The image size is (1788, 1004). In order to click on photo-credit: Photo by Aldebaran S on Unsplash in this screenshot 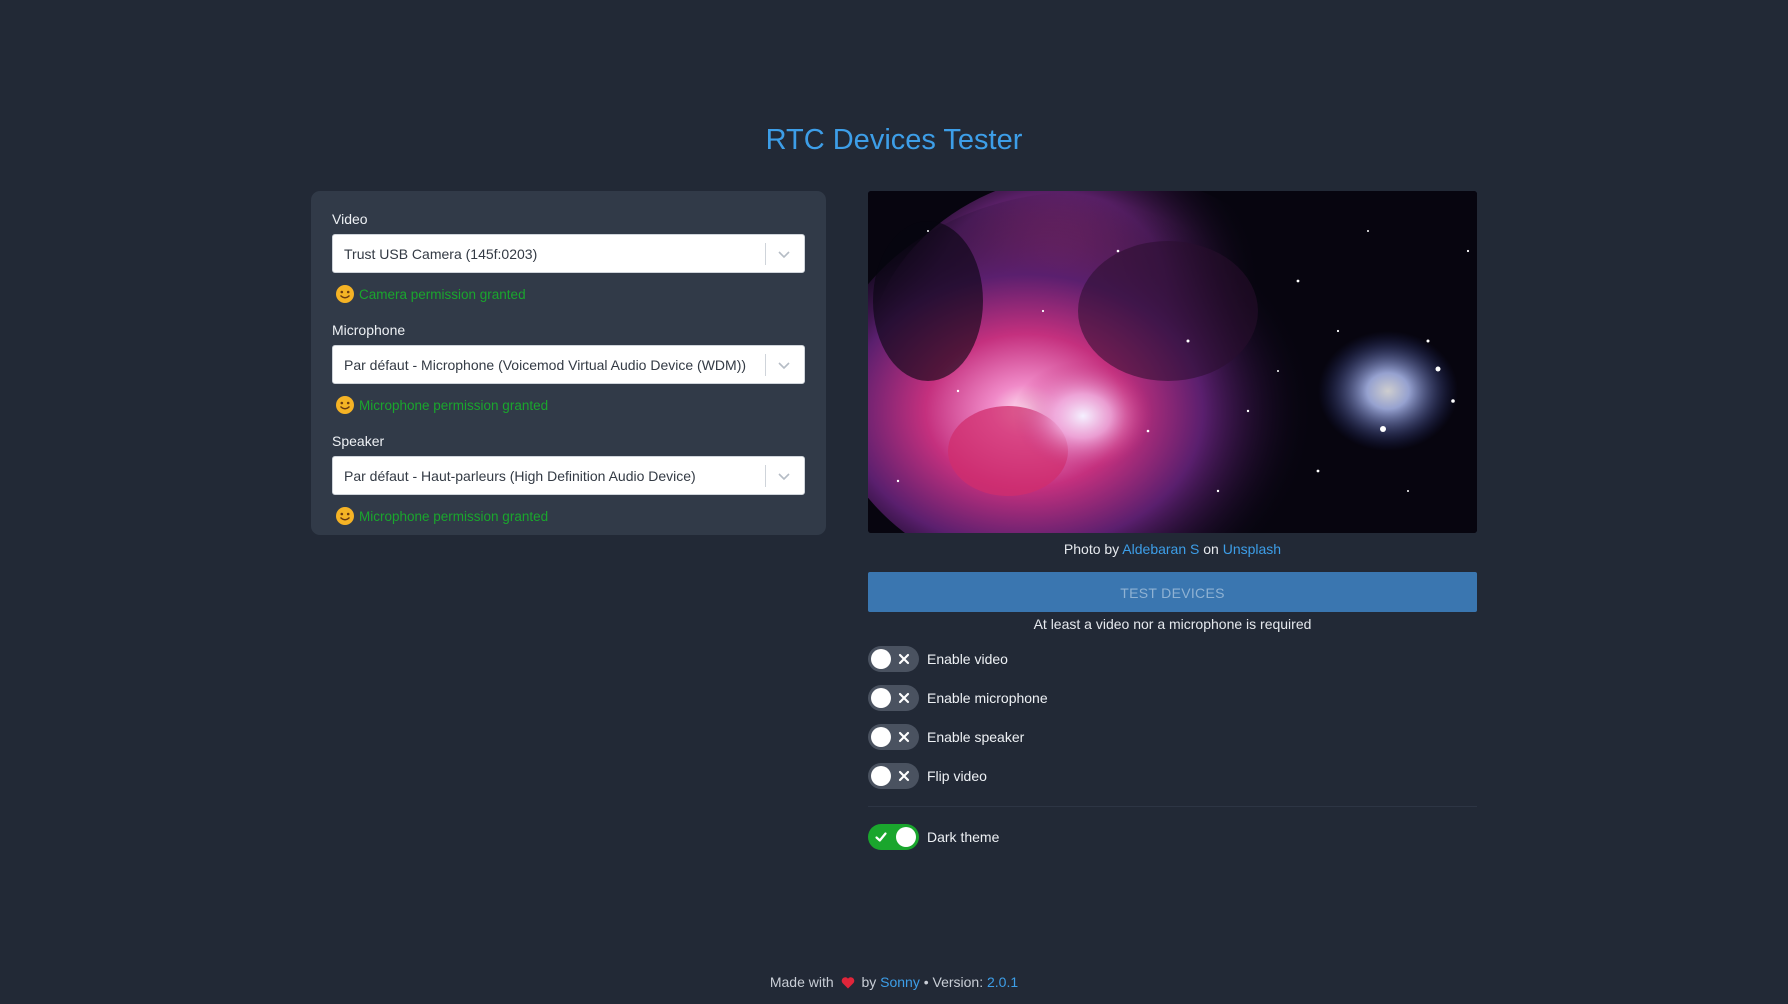, I will do `click(1172, 549)`.